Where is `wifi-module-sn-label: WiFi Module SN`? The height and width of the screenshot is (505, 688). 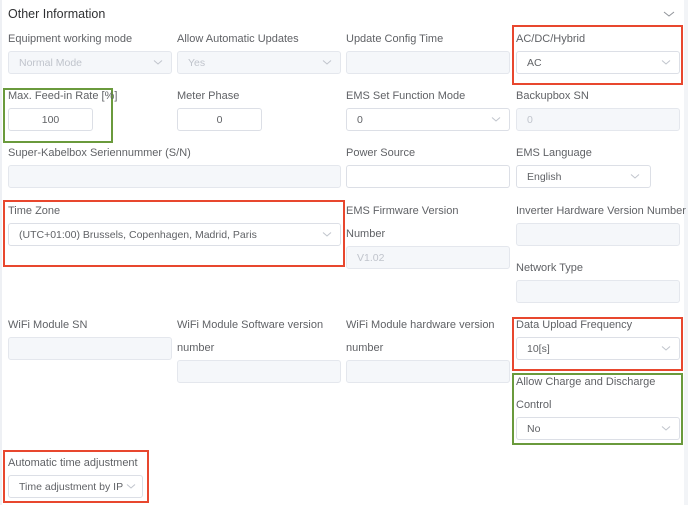 wifi-module-sn-label: WiFi Module SN is located at coordinates (48, 325).